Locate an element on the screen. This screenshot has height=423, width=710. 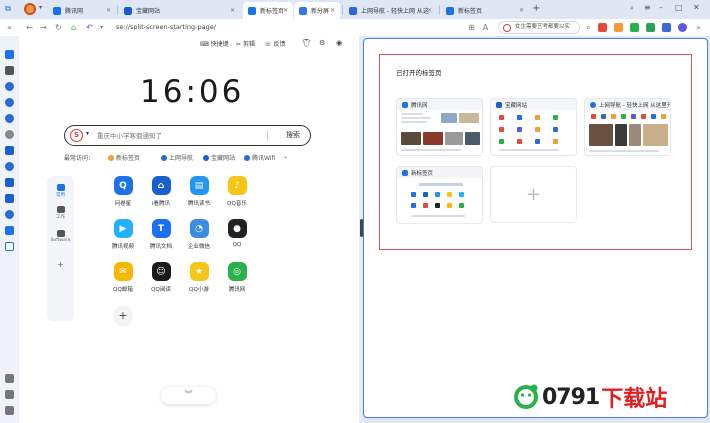
card-header: 新标签页 is located at coordinates (439, 172).